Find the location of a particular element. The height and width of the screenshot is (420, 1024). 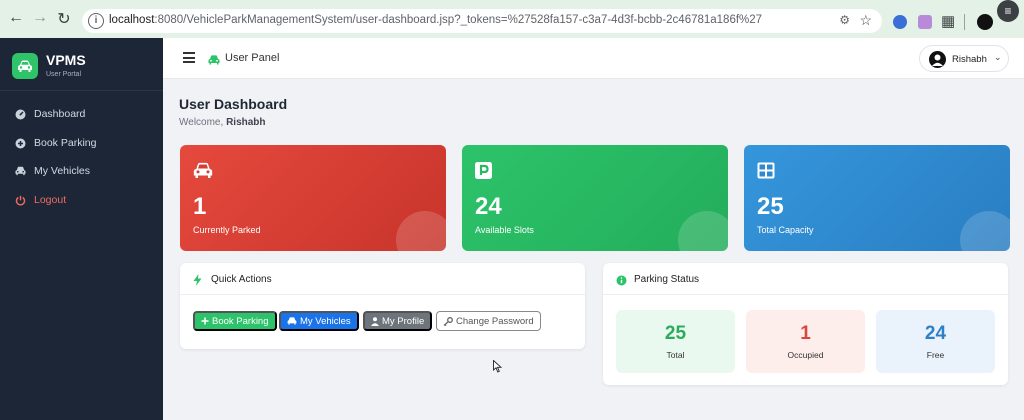

browser-menu-icon: ≡ is located at coordinates (1008, 11).